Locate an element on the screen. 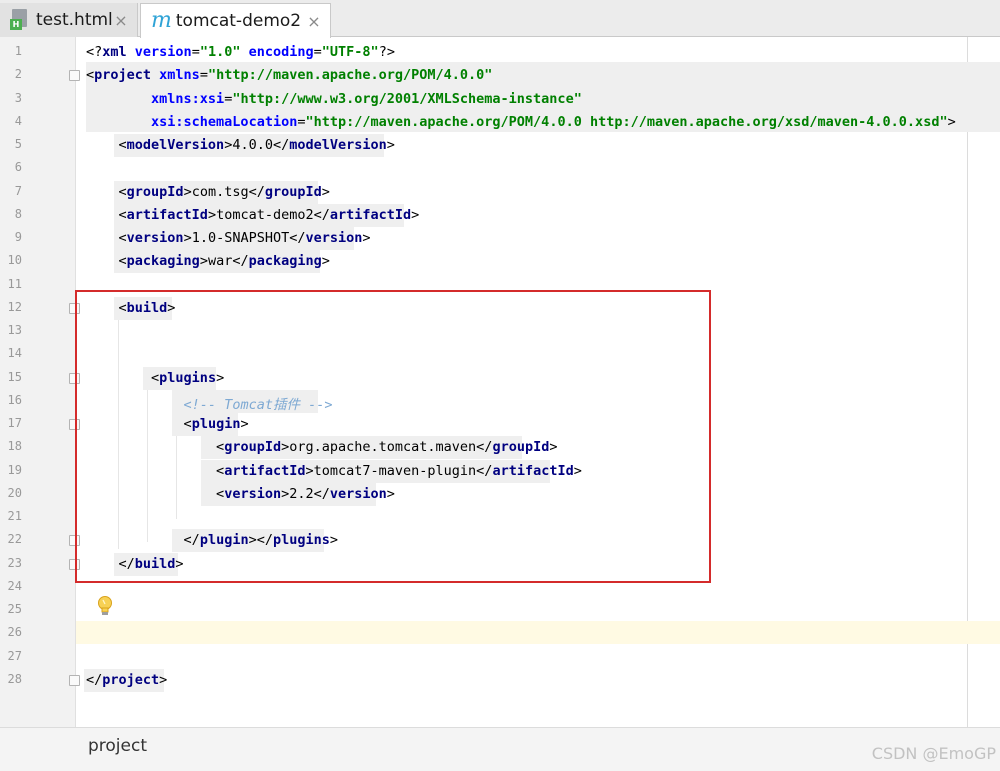 This screenshot has height=771, width=1000. line-number: 4 is located at coordinates (18, 120).